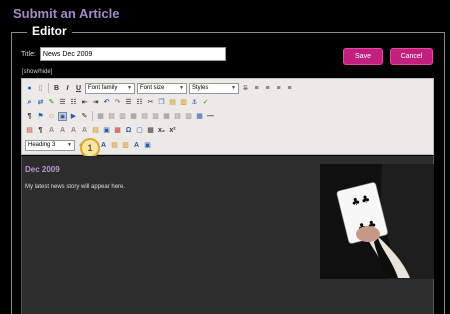  What do you see at coordinates (67, 88) in the screenshot?
I see `italic-icon: I` at bounding box center [67, 88].